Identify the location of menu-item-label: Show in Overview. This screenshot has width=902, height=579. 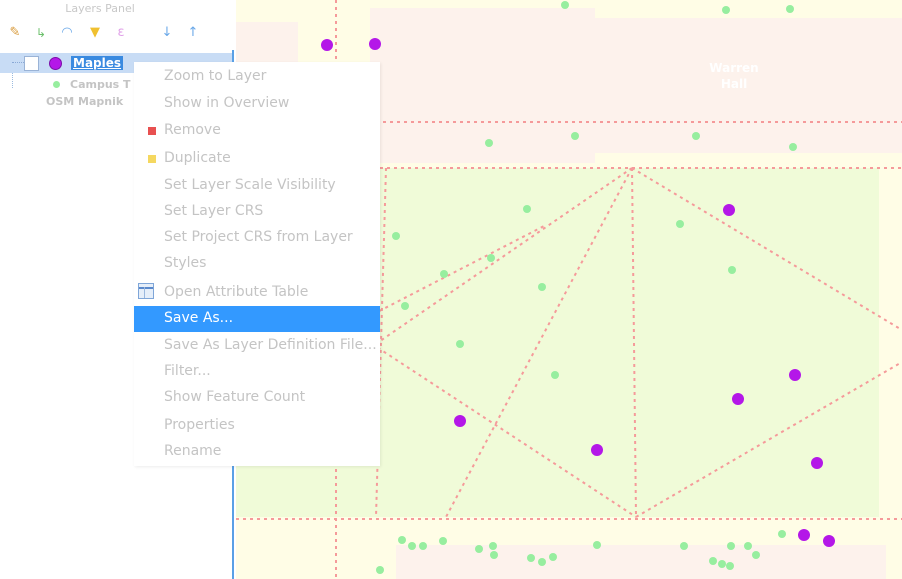
(227, 103).